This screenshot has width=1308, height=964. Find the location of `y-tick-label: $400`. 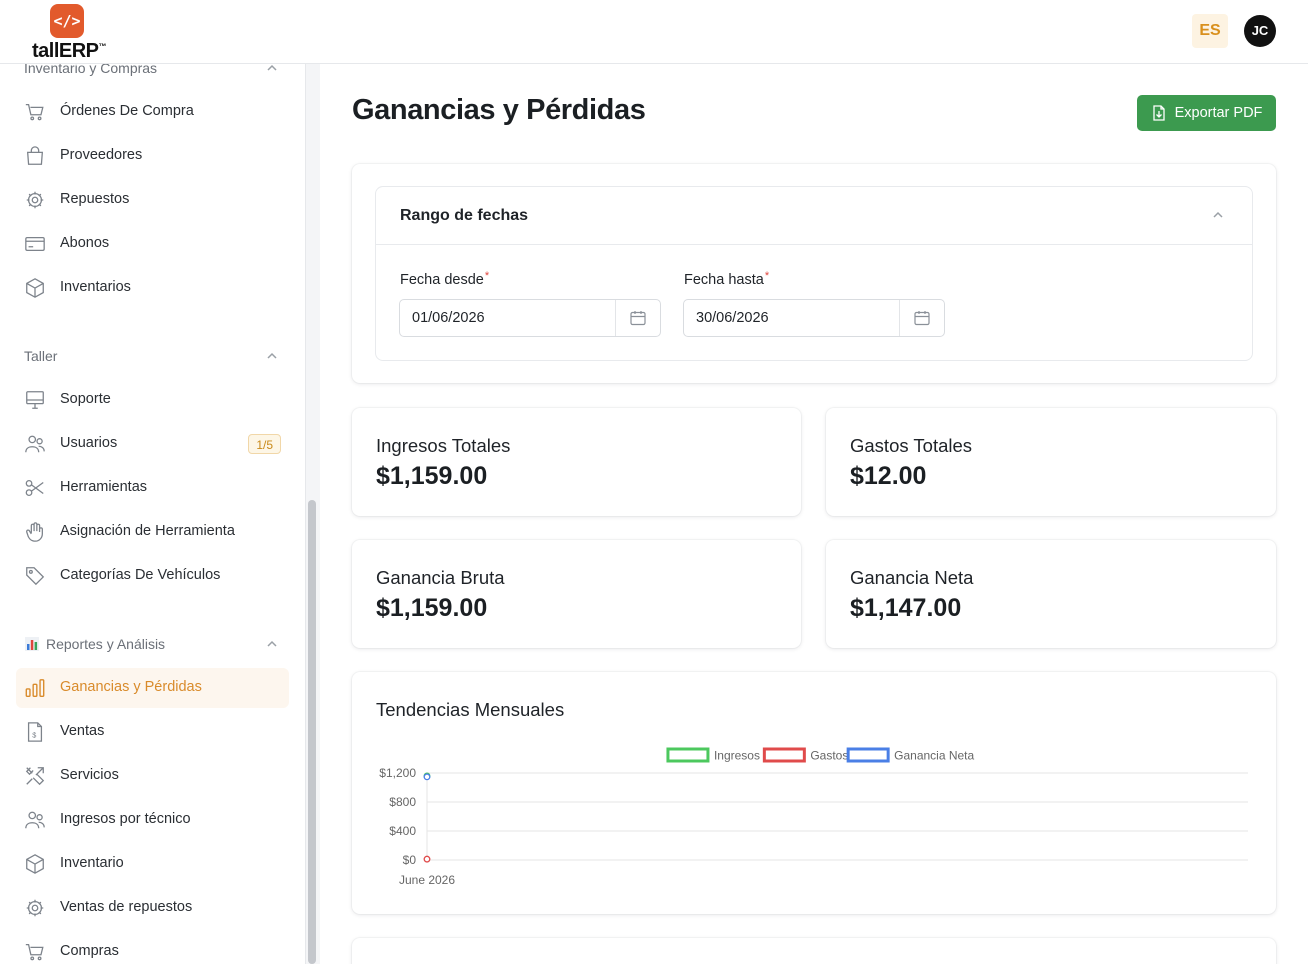

y-tick-label: $400 is located at coordinates (402, 831).